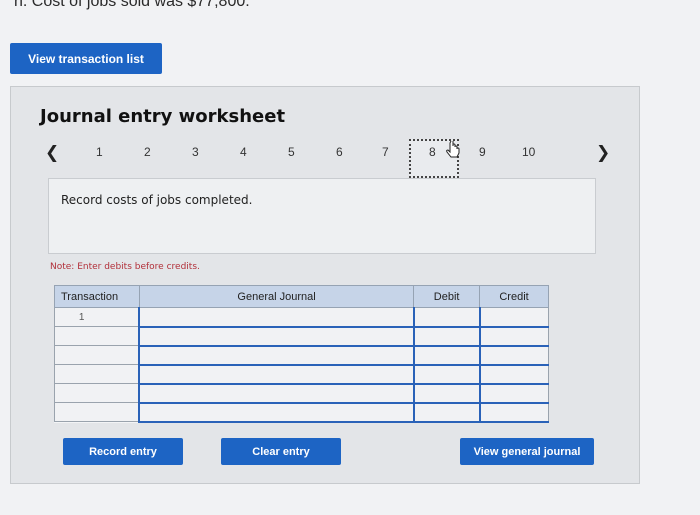 This screenshot has width=700, height=515. I want to click on table-row: 1, so click(301, 317).